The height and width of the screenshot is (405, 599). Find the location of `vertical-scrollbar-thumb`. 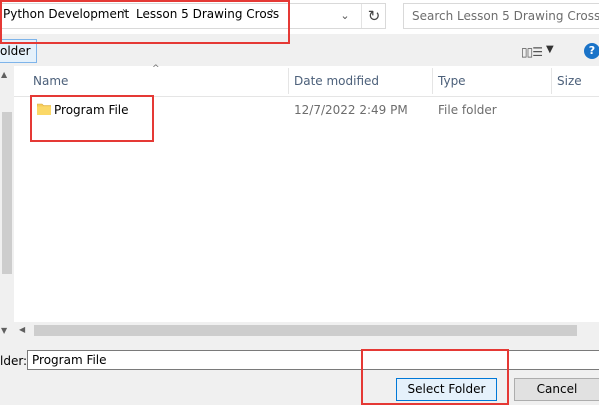

vertical-scrollbar-thumb is located at coordinates (7, 193).